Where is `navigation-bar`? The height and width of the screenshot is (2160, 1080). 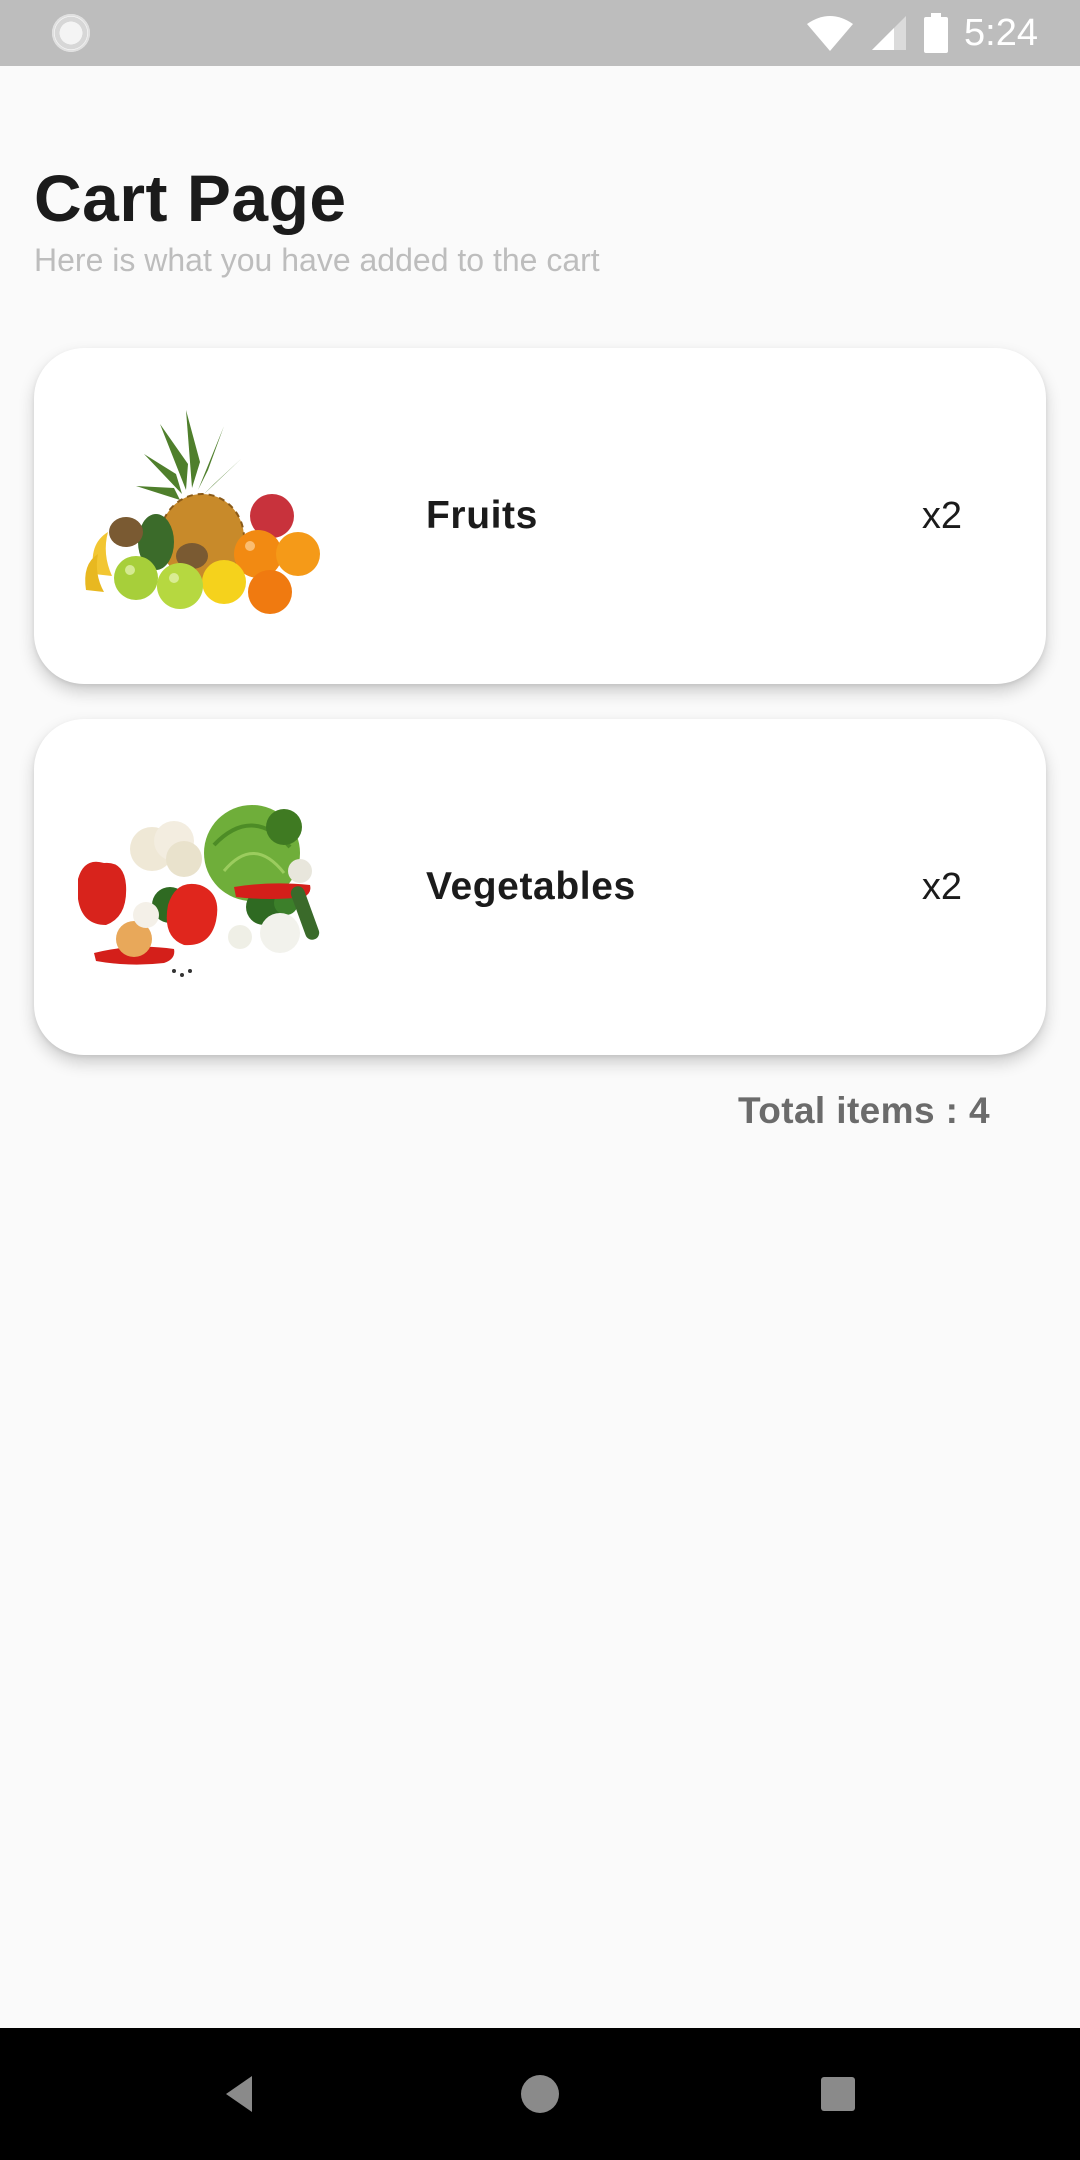 navigation-bar is located at coordinates (540, 2094).